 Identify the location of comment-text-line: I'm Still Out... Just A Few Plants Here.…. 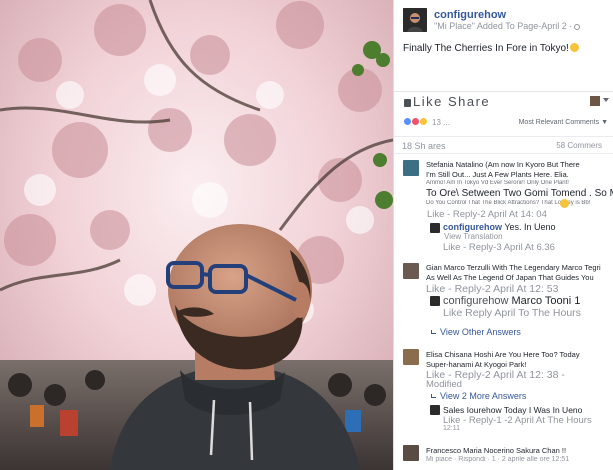
(497, 174).